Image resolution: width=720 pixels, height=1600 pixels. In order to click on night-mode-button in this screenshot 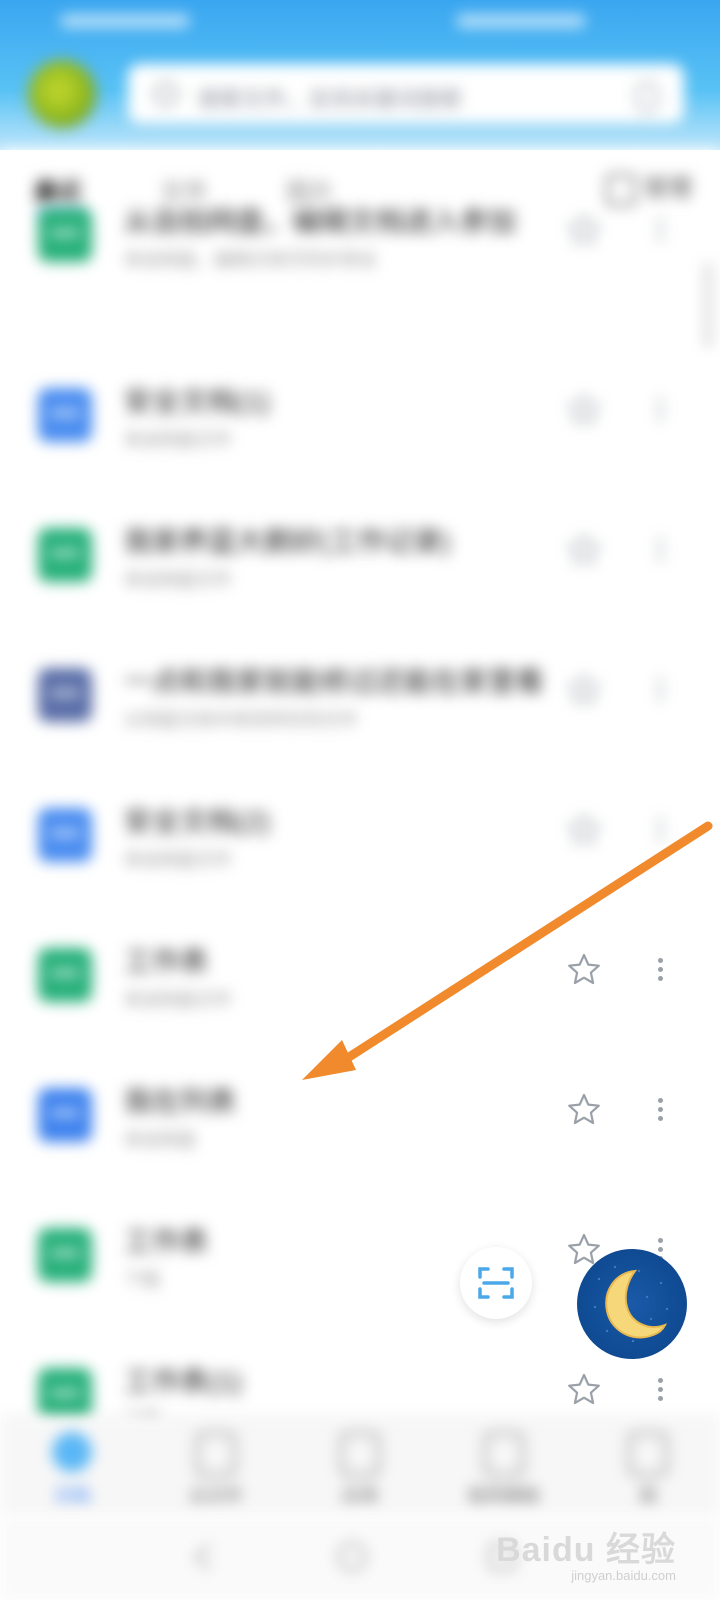, I will do `click(632, 1304)`.